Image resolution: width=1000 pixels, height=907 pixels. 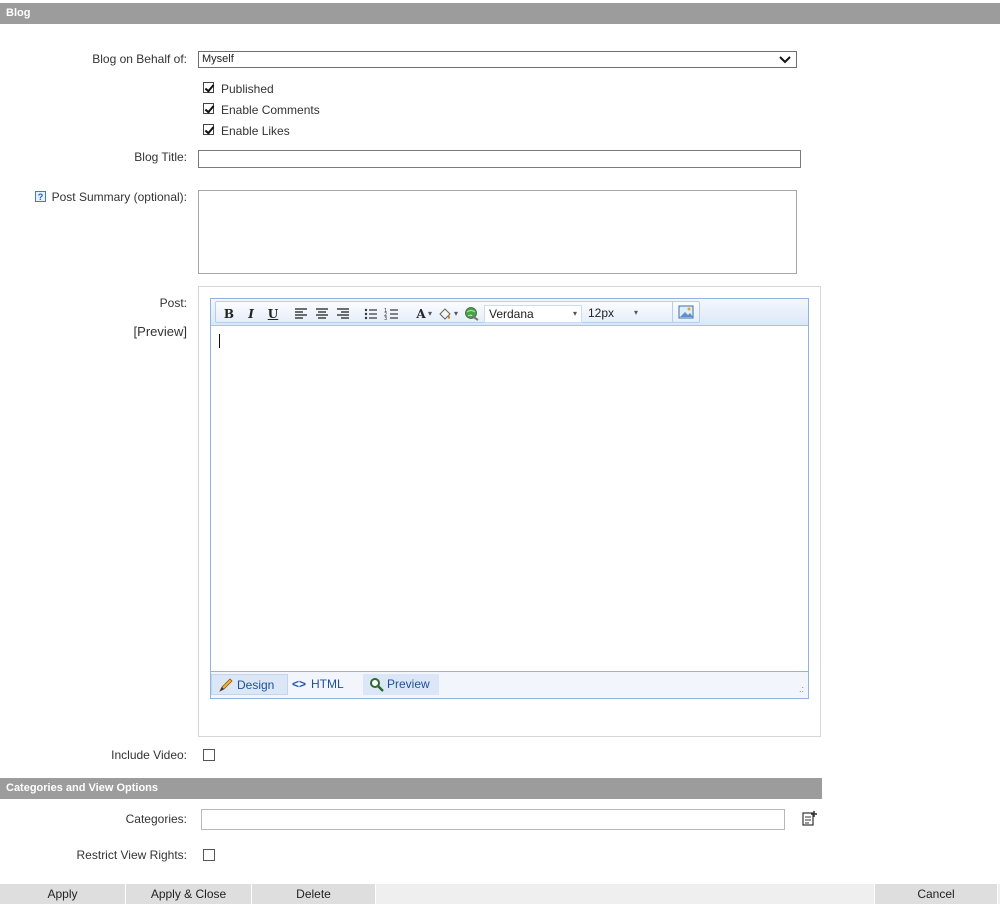 I want to click on action-bar: Apply Apply & Close Delete Cancel, so click(x=500, y=894).